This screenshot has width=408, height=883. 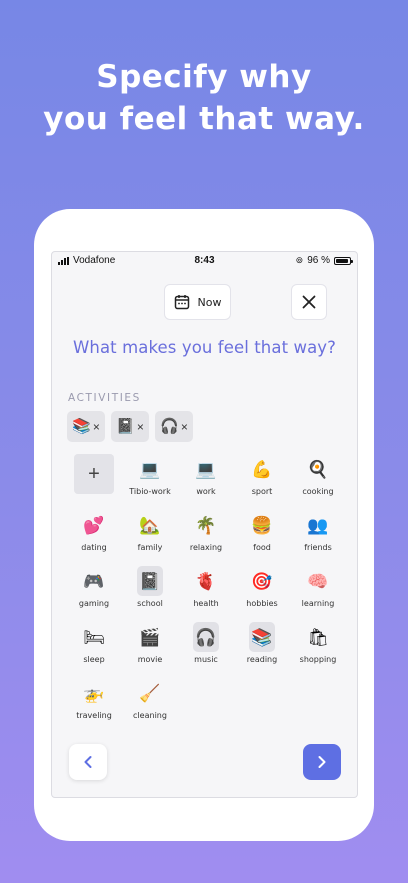 What do you see at coordinates (318, 659) in the screenshot?
I see `activity-label: shopping` at bounding box center [318, 659].